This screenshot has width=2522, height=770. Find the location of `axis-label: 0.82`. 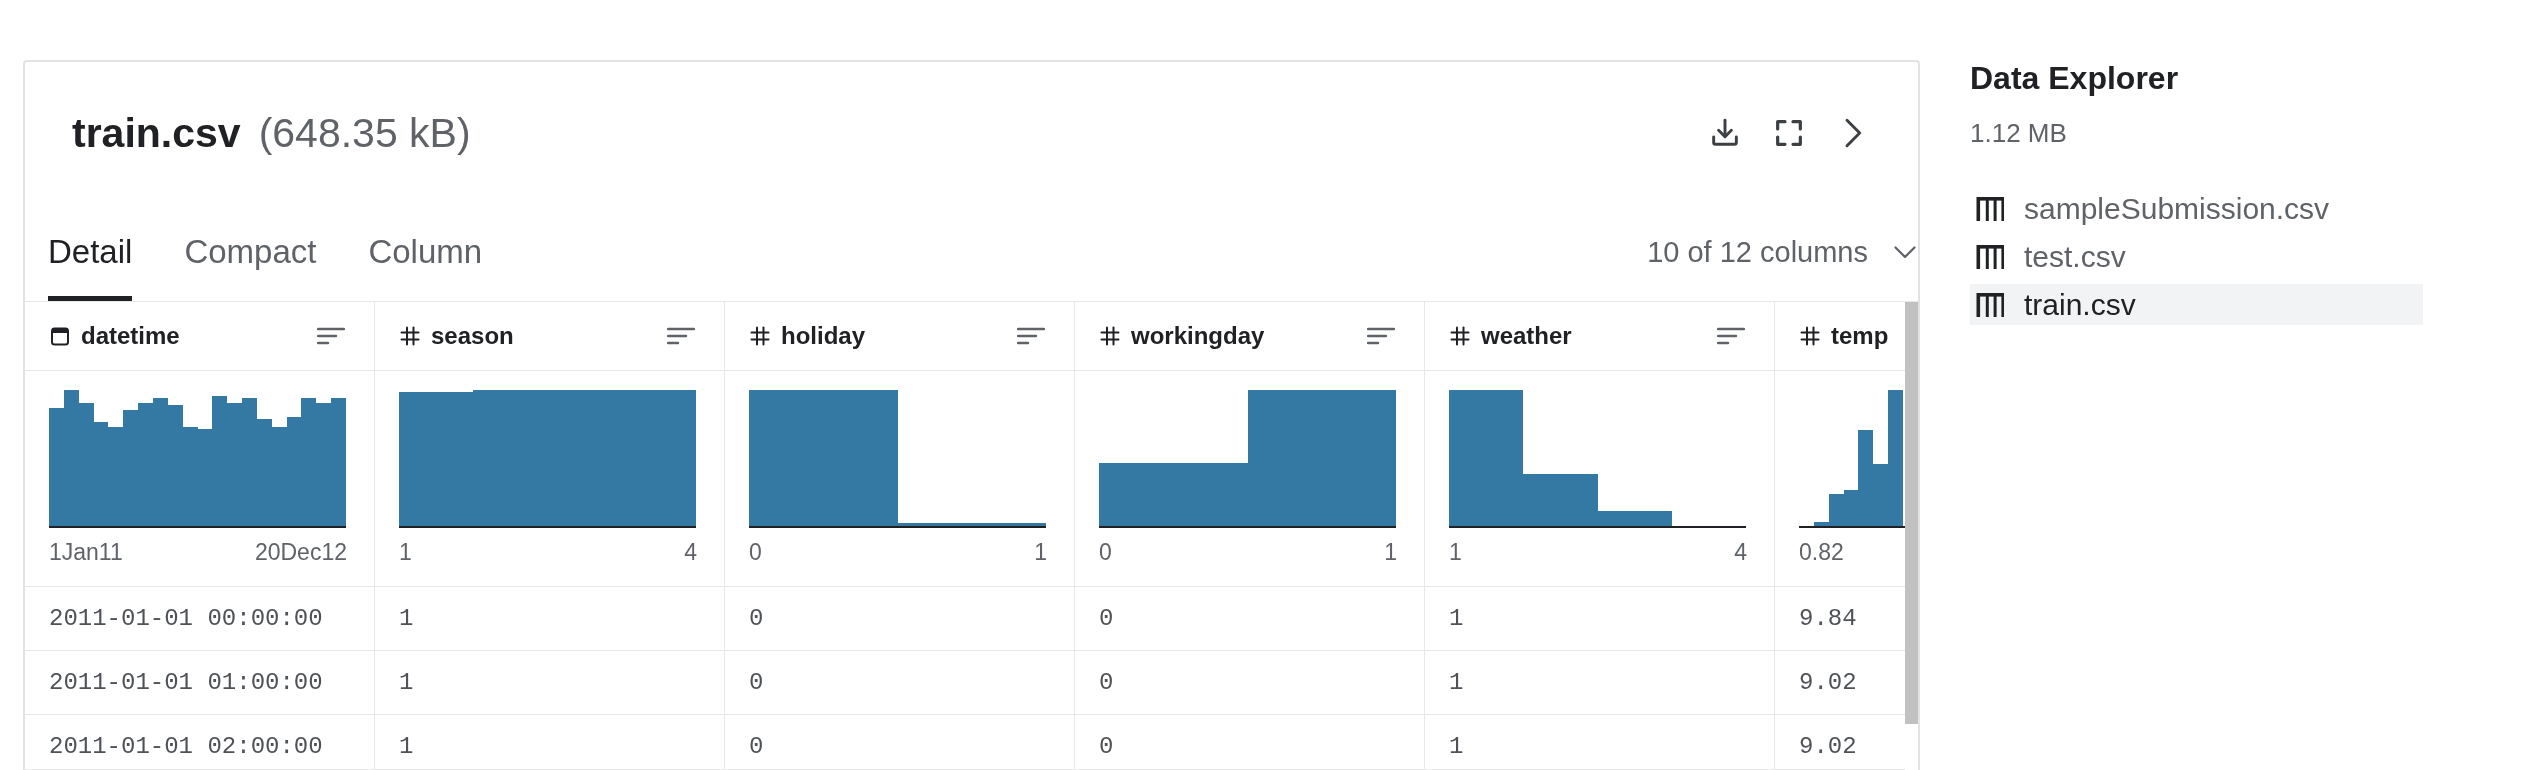

axis-label: 0.82 is located at coordinates (1821, 552).